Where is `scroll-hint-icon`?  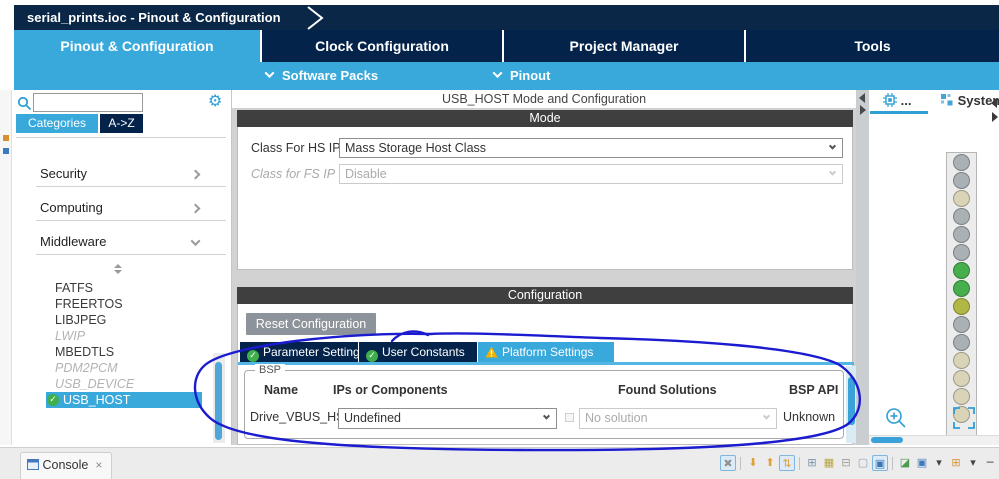 scroll-hint-icon is located at coordinates (118, 269).